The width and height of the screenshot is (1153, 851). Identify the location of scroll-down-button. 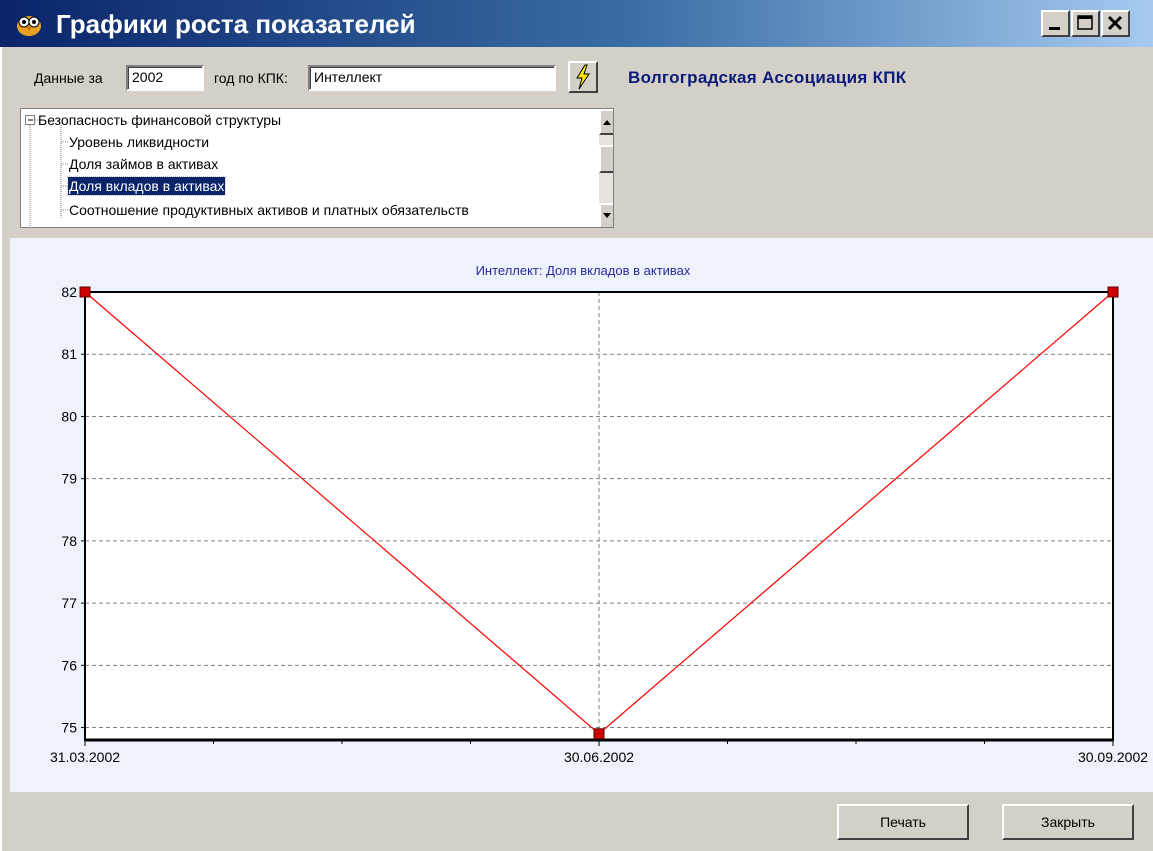
(606, 215).